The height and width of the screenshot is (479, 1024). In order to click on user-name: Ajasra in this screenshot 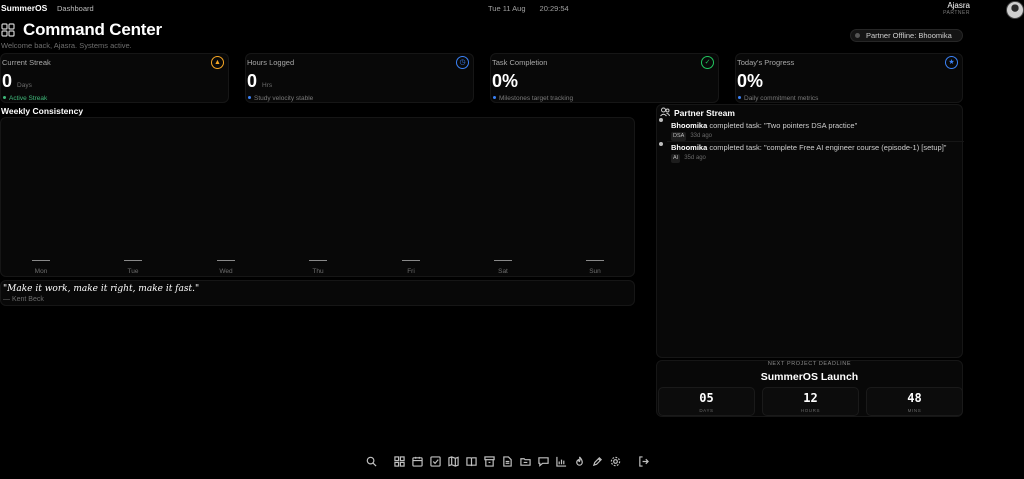, I will do `click(958, 5)`.